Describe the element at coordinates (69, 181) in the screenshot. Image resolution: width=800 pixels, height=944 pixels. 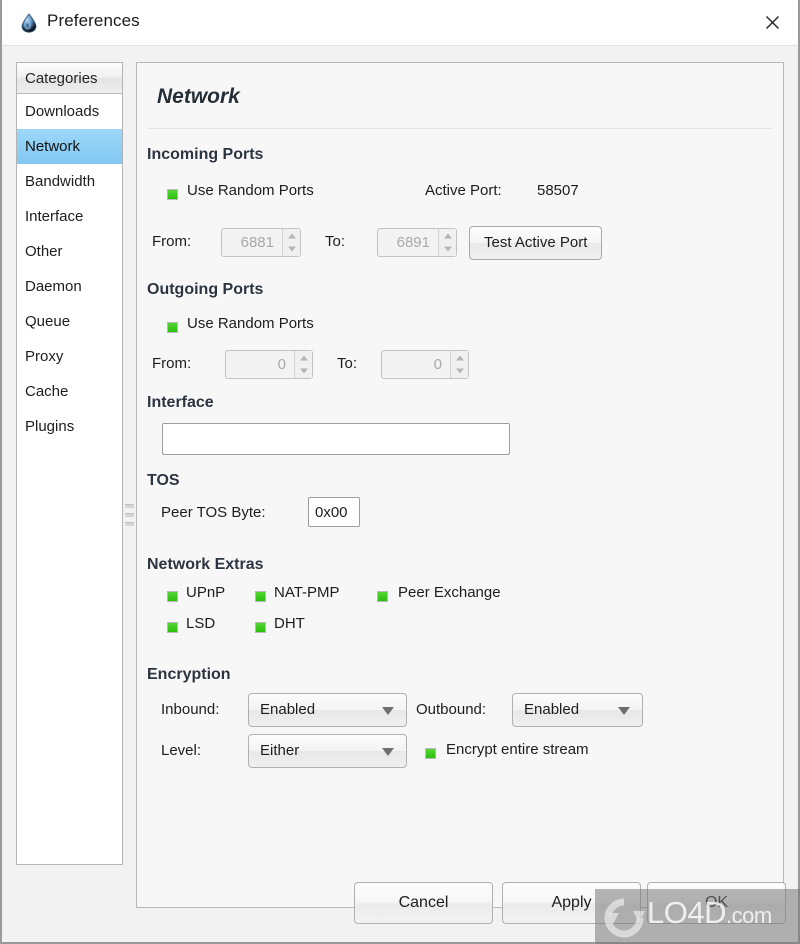
I see `sidebar-item-bandwidth: Bandwidth` at that location.